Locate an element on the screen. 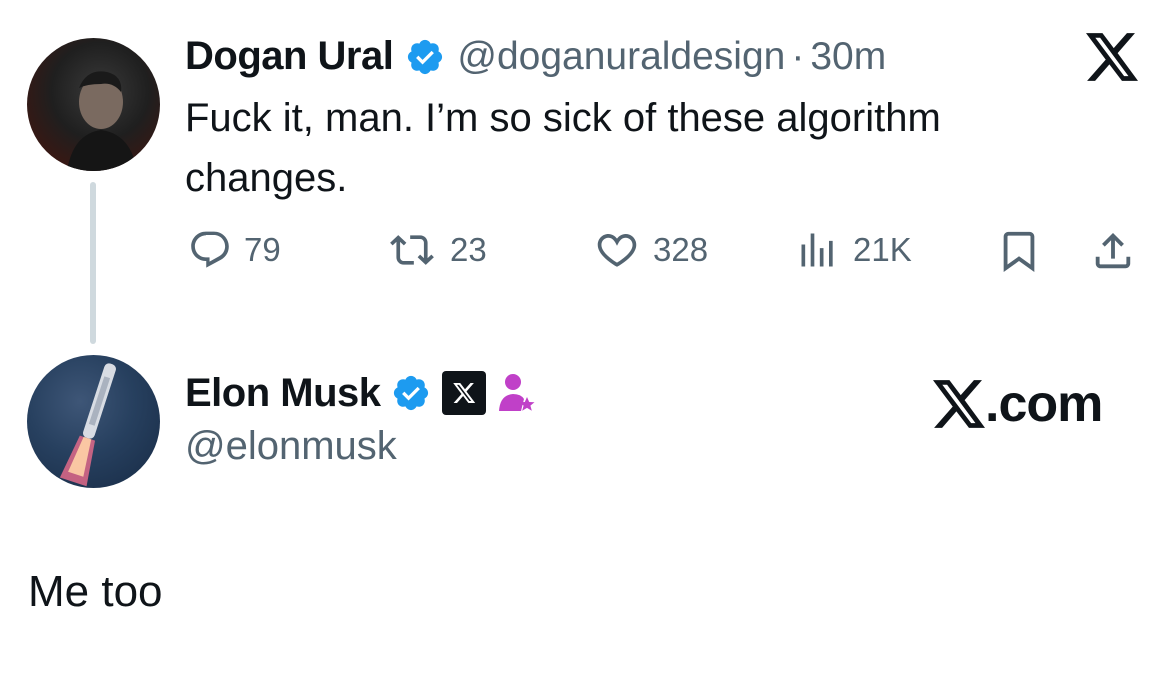 The image size is (1170, 679). reply-button: 79 is located at coordinates (234, 250).